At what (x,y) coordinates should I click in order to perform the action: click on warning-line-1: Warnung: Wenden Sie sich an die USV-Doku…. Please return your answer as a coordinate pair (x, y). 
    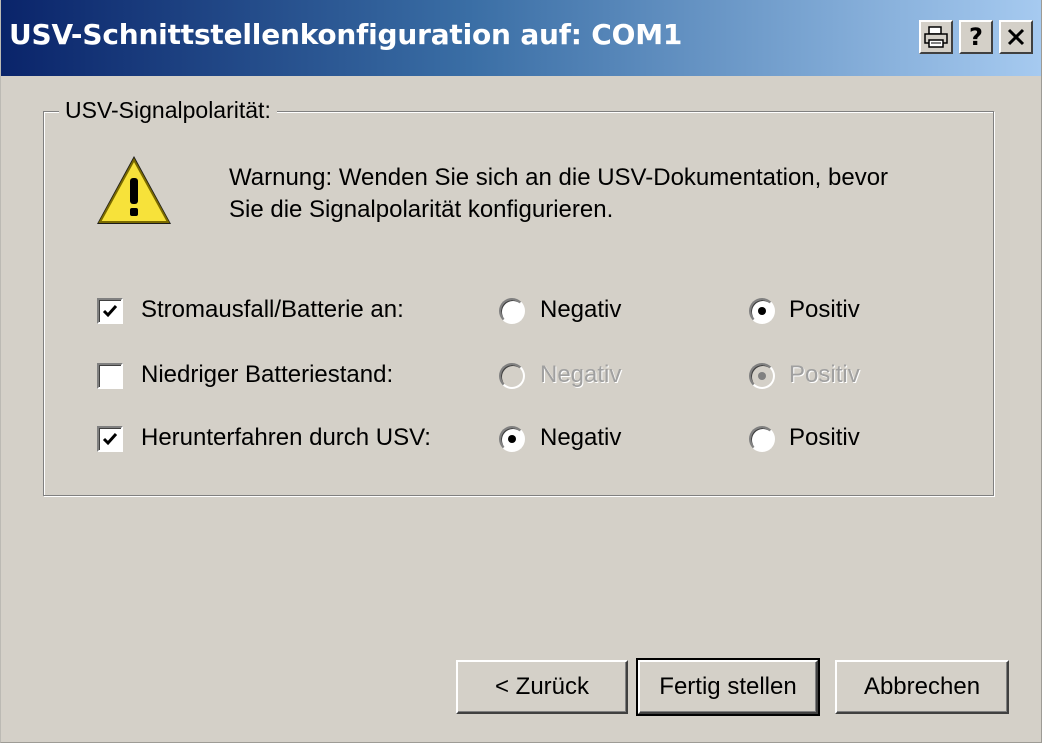
    Looking at the image, I should click on (559, 177).